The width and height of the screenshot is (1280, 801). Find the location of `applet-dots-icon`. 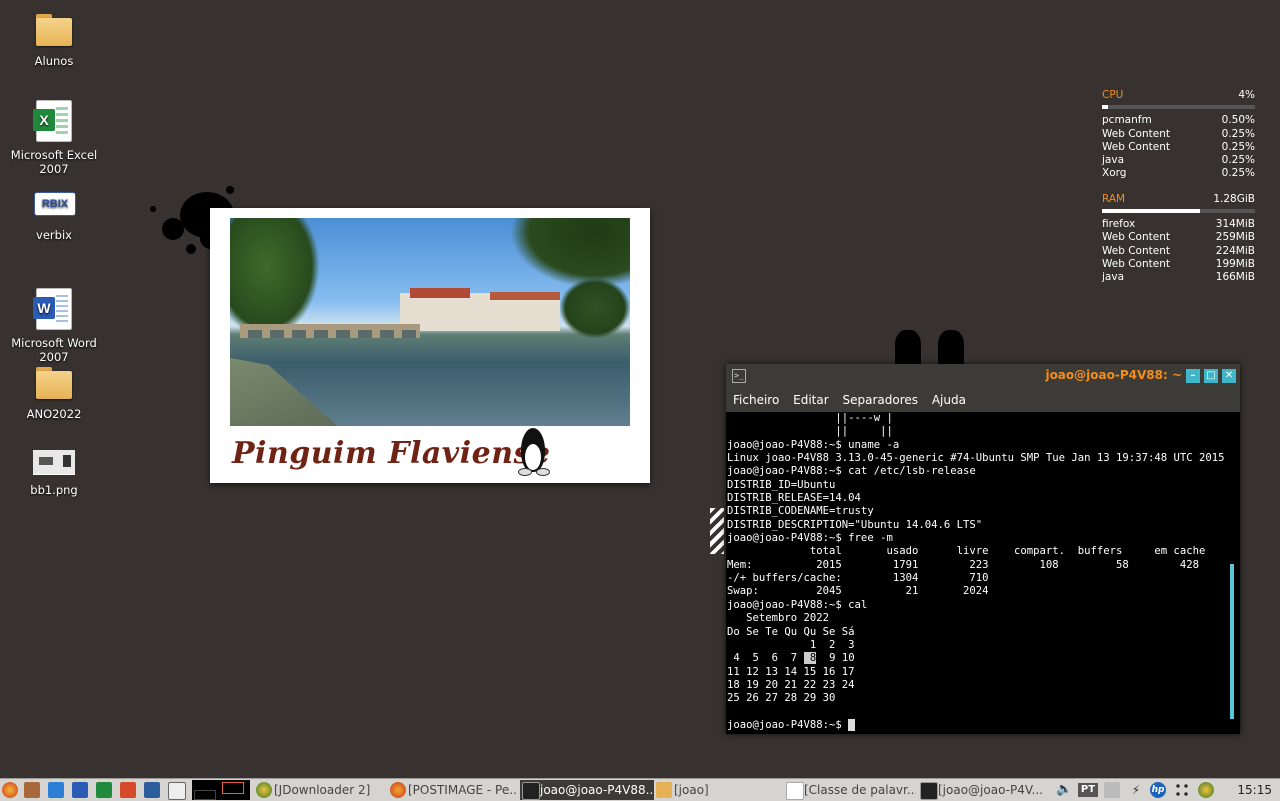

applet-dots-icon is located at coordinates (1182, 790).